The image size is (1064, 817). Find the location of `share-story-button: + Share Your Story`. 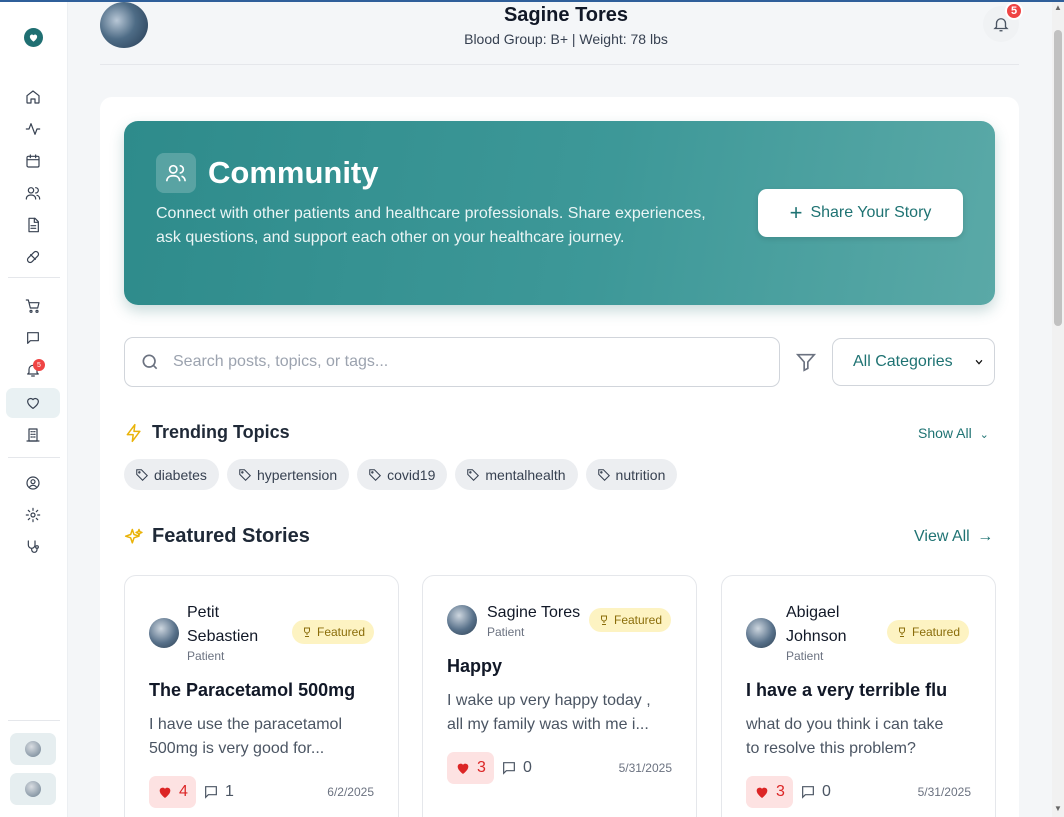

share-story-button: + Share Your Story is located at coordinates (860, 213).